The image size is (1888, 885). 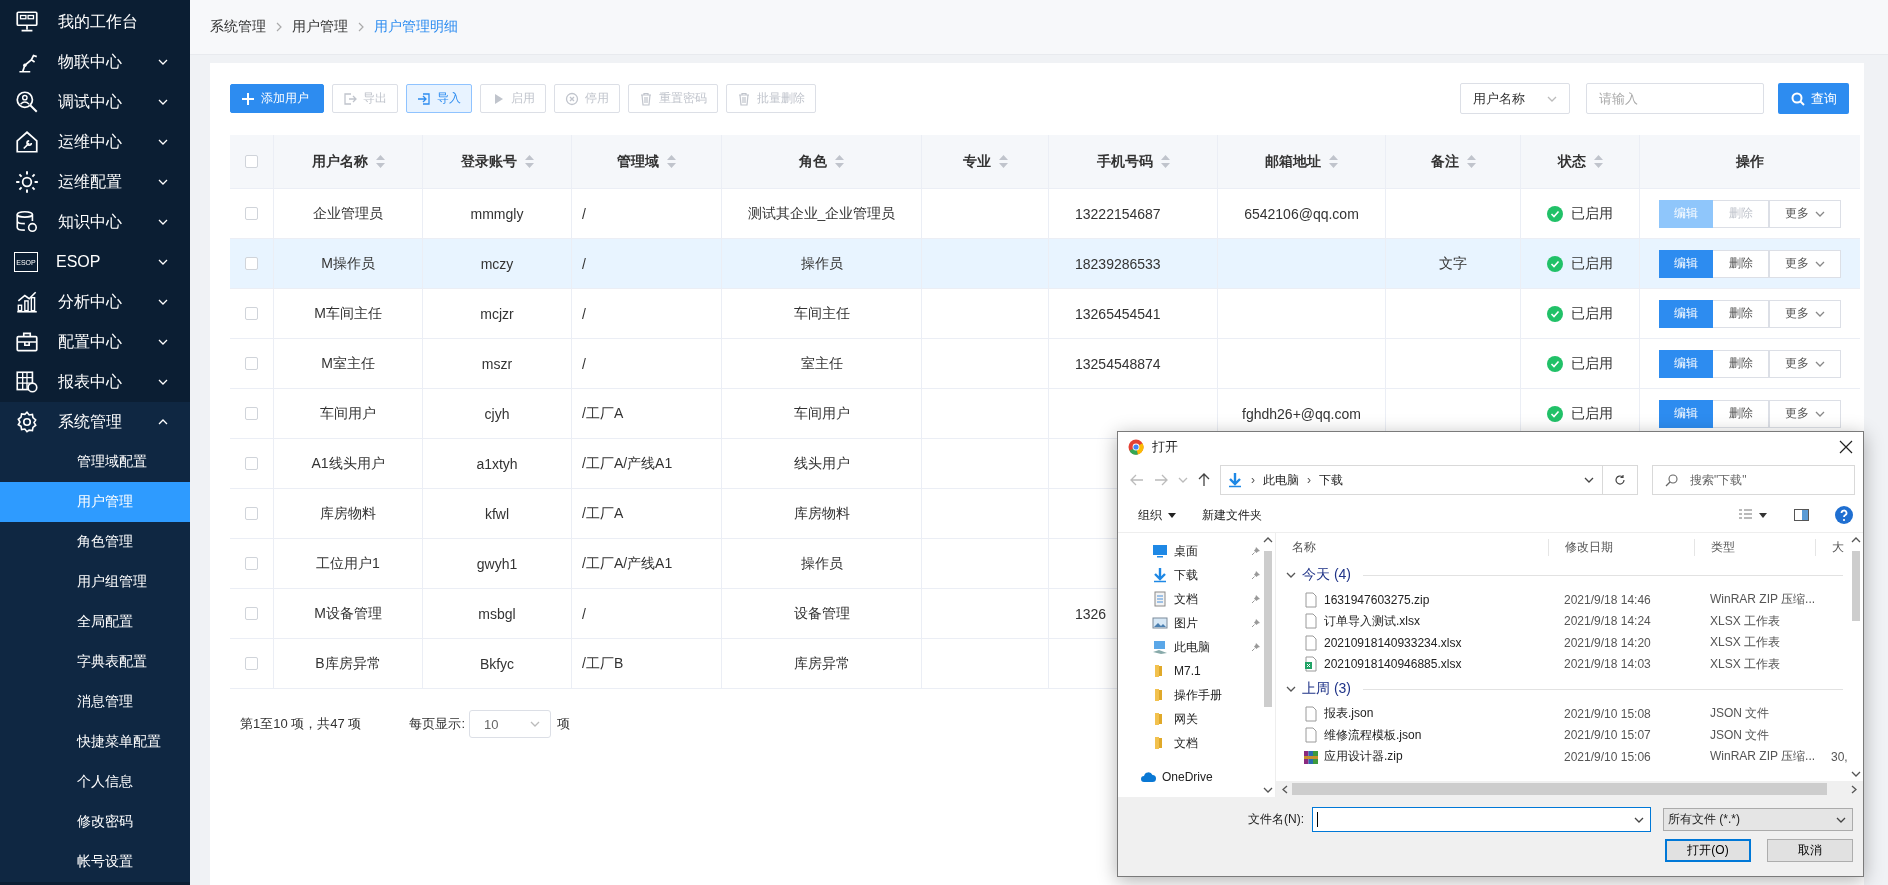 What do you see at coordinates (1189, 671) in the screenshot?
I see `nav-pane-item: M7.1` at bounding box center [1189, 671].